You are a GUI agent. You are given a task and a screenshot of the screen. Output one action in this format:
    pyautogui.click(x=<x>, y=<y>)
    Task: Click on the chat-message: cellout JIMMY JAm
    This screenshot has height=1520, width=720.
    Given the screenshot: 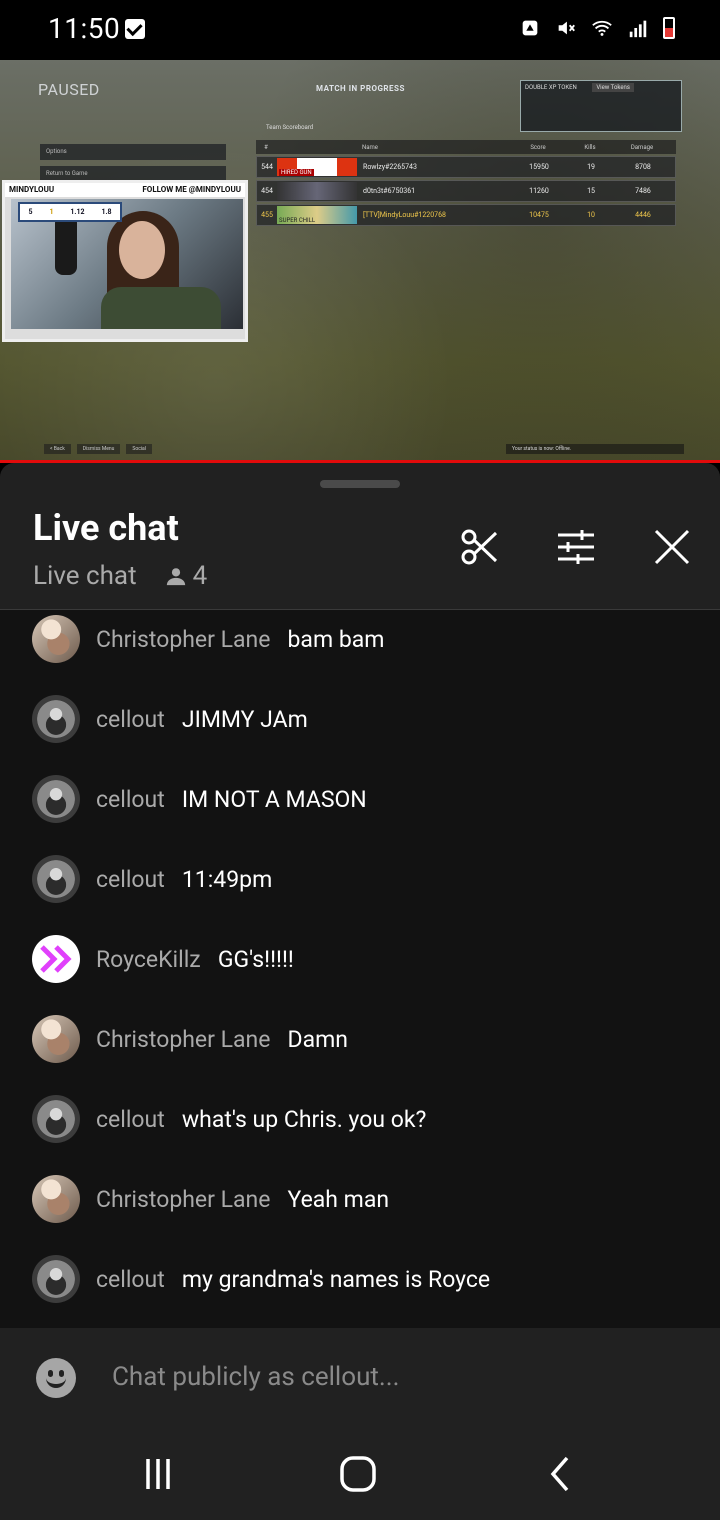 What is the action you would take?
    pyautogui.click(x=360, y=719)
    